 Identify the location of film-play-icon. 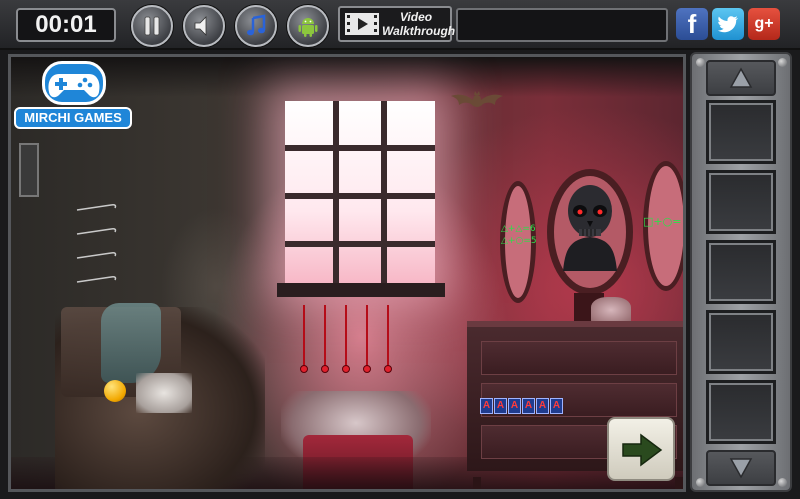
(362, 24).